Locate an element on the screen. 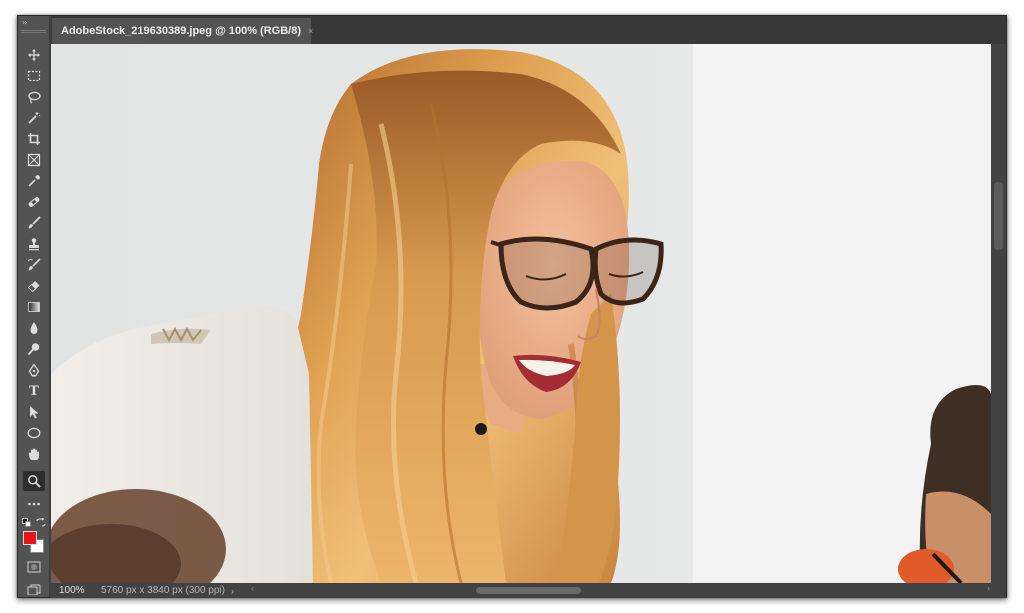 The image size is (1024, 613). magic-wand-tool is located at coordinates (34, 118).